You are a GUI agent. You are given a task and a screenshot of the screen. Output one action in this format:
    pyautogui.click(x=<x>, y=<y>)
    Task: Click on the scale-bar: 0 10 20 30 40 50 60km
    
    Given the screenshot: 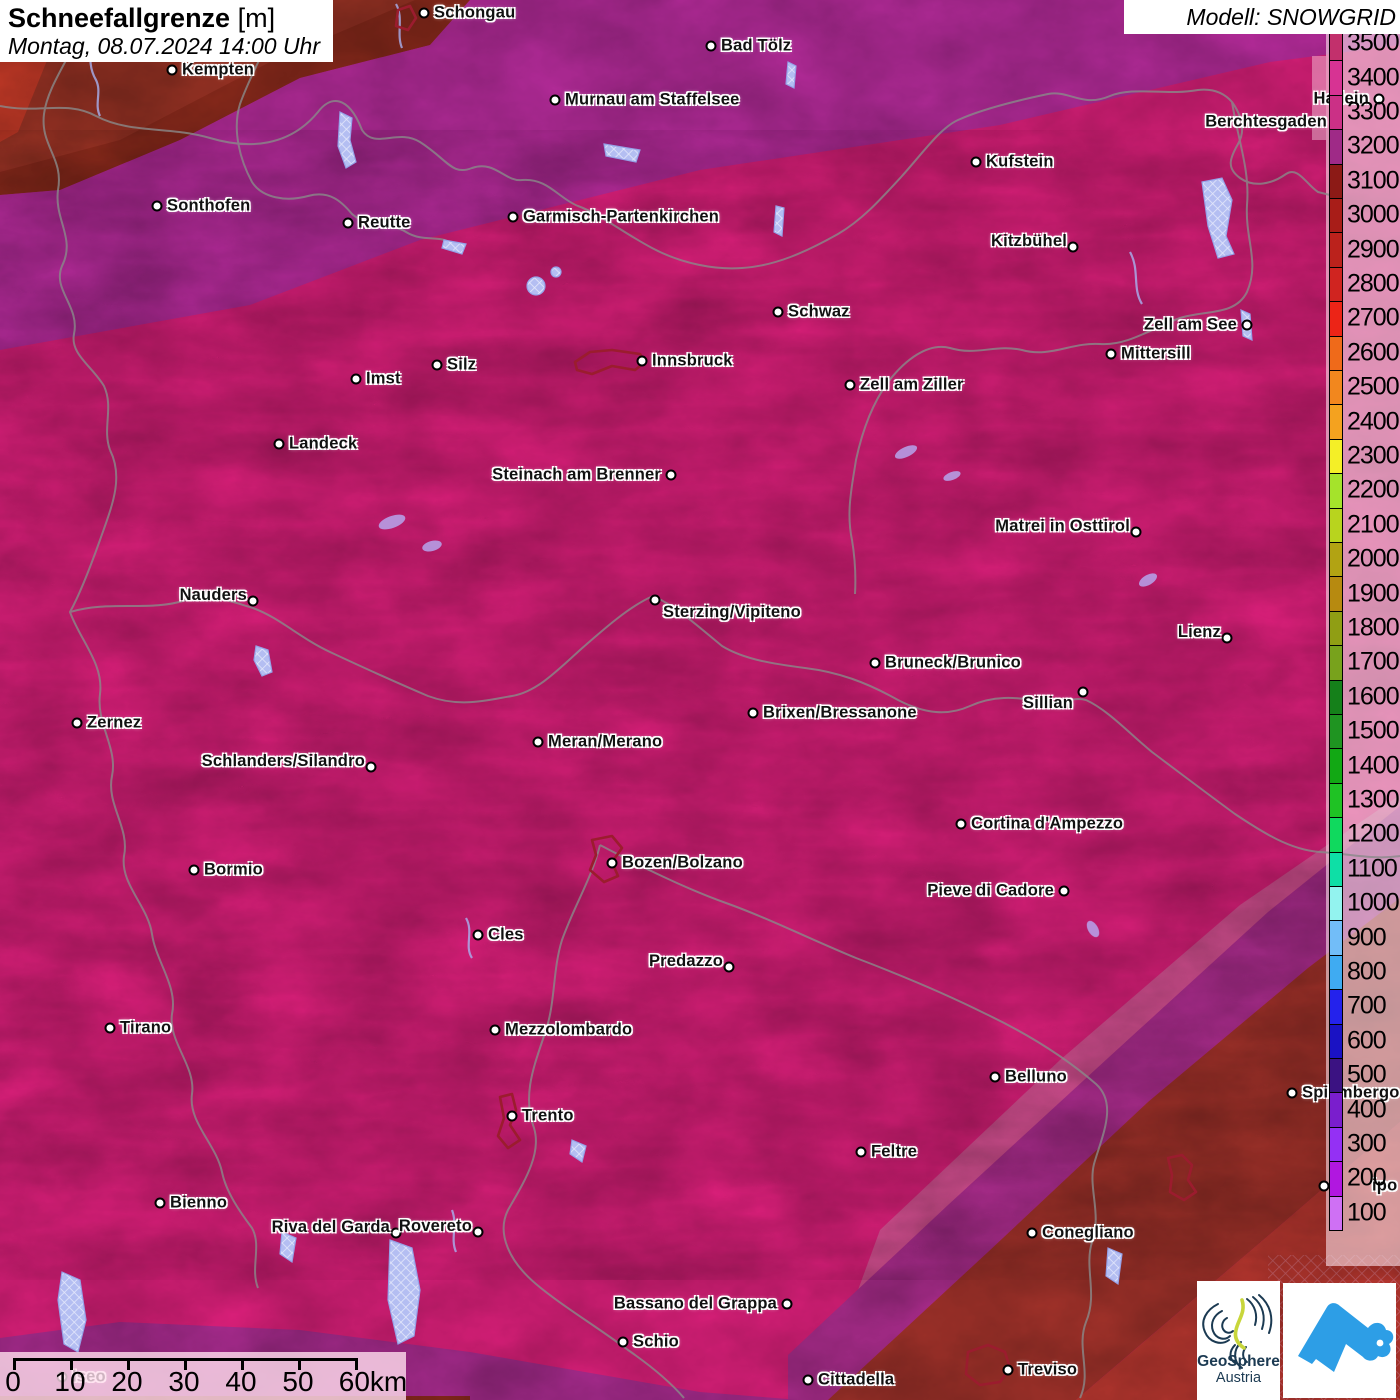 What is the action you would take?
    pyautogui.click(x=204, y=1376)
    